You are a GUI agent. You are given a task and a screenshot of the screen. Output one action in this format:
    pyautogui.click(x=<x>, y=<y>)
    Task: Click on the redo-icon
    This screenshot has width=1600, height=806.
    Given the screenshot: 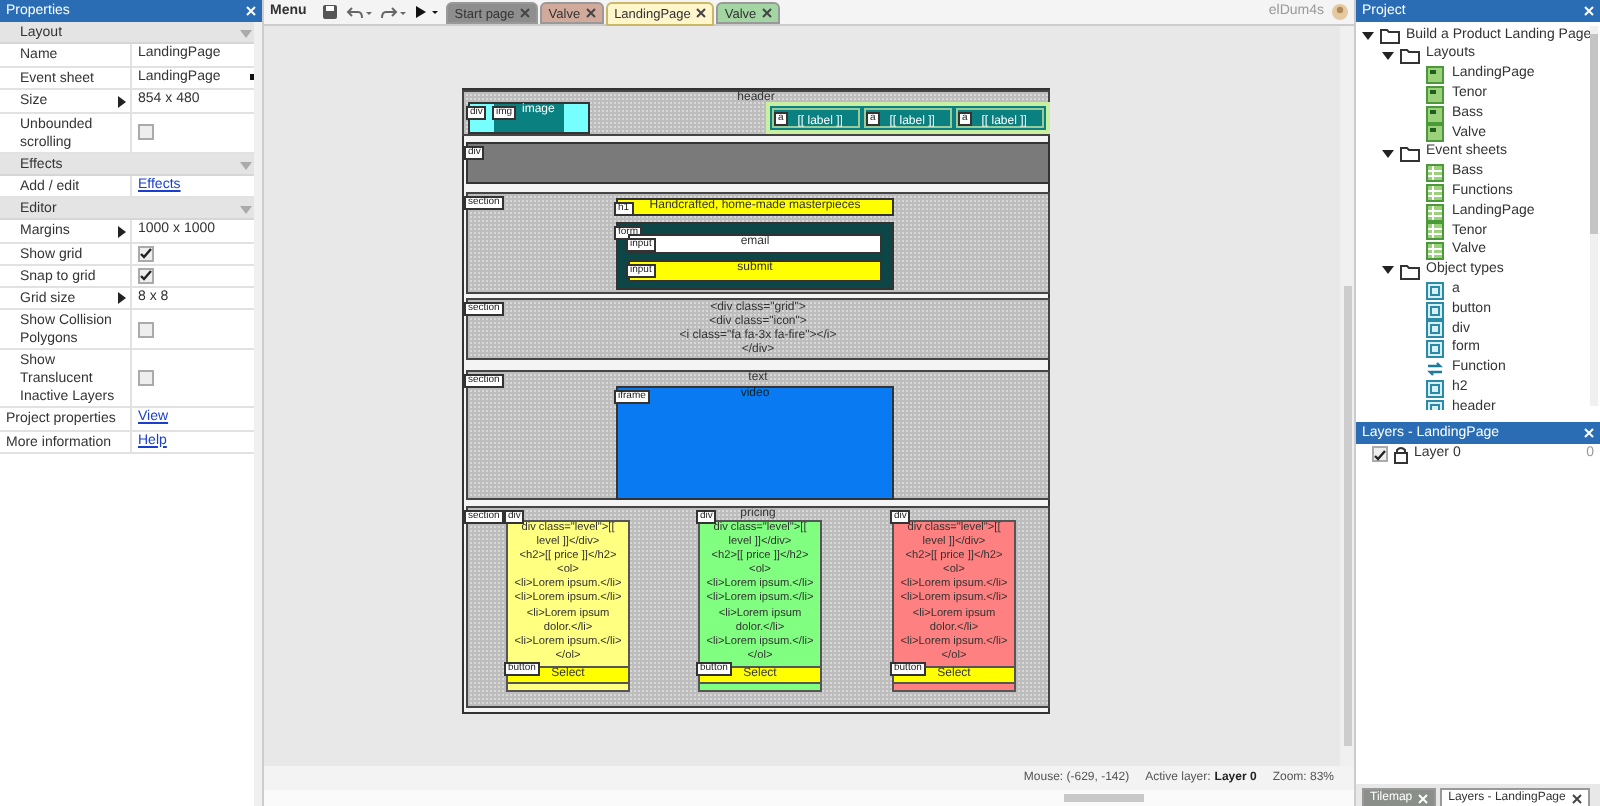 What is the action you would take?
    pyautogui.click(x=393, y=12)
    